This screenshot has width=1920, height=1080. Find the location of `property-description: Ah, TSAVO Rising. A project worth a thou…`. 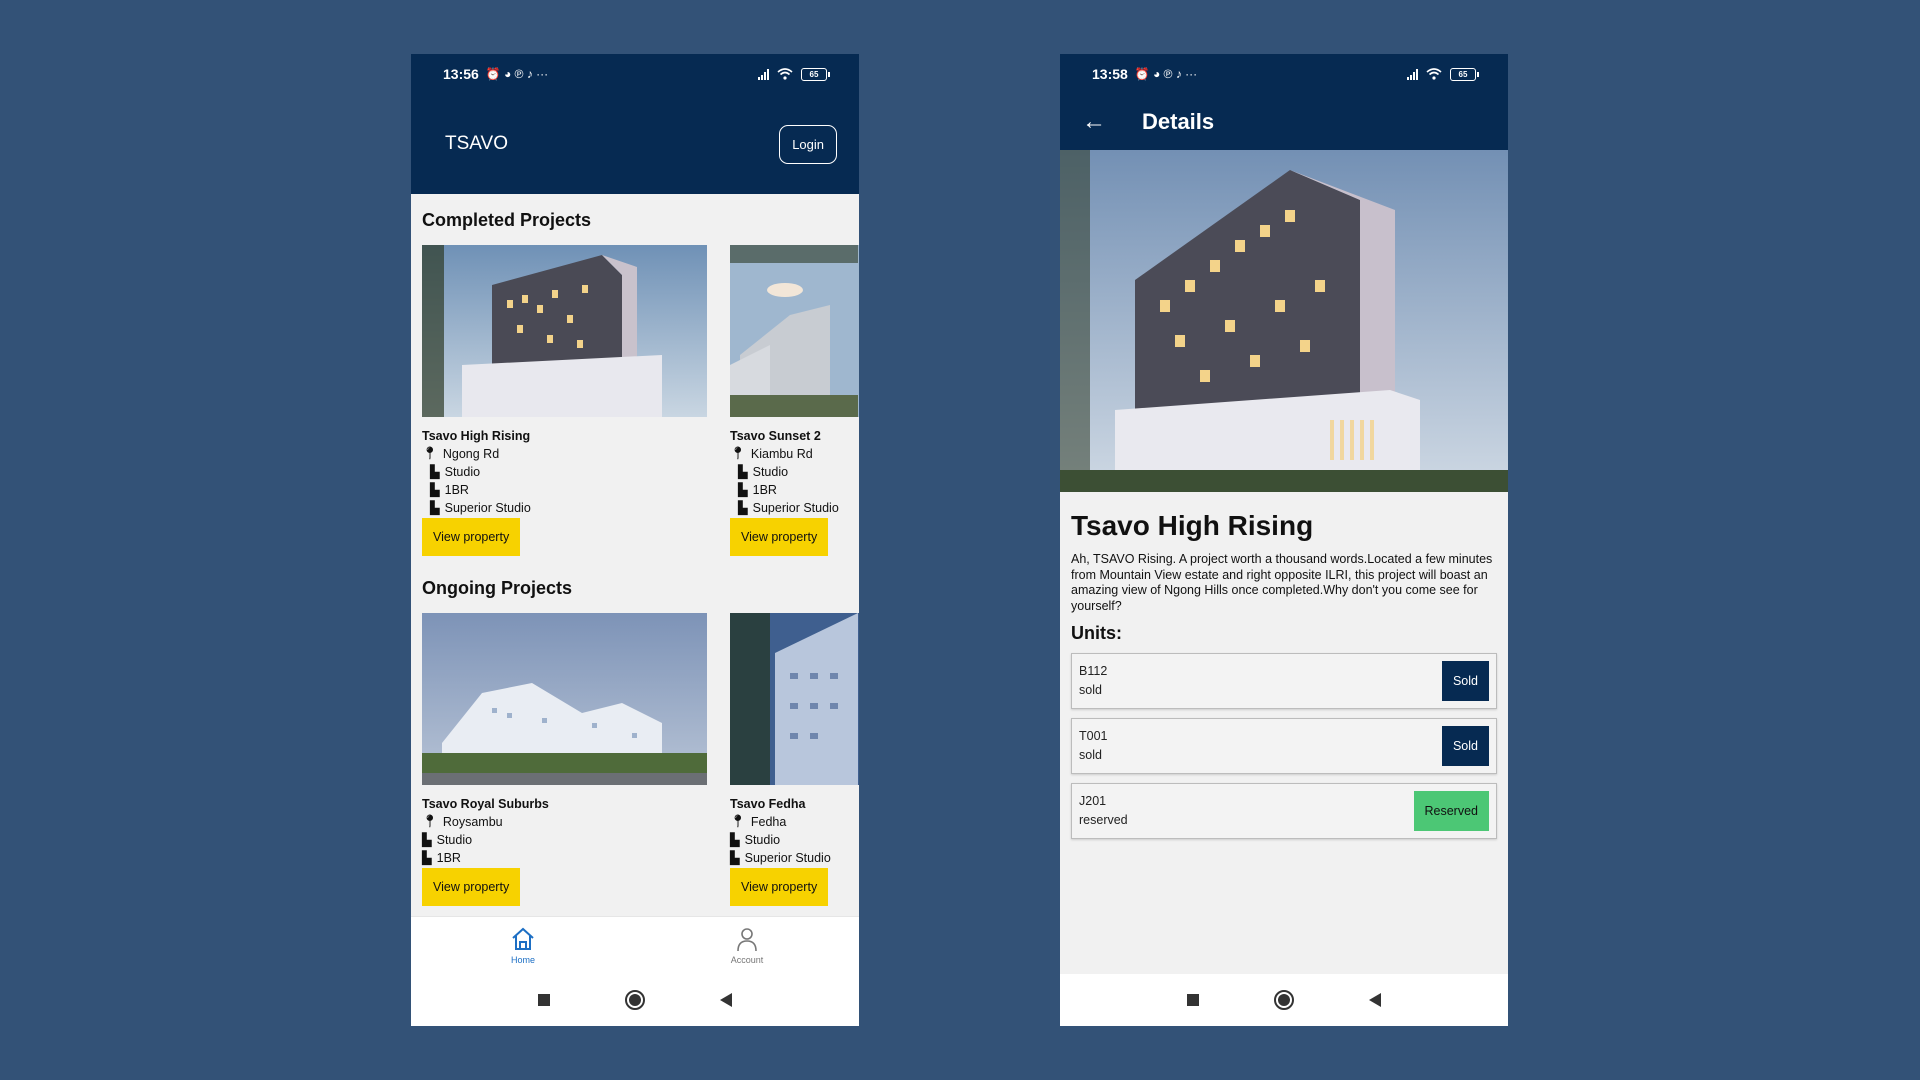

property-description: Ah, TSAVO Rising. A project worth a thou… is located at coordinates (1282, 582).